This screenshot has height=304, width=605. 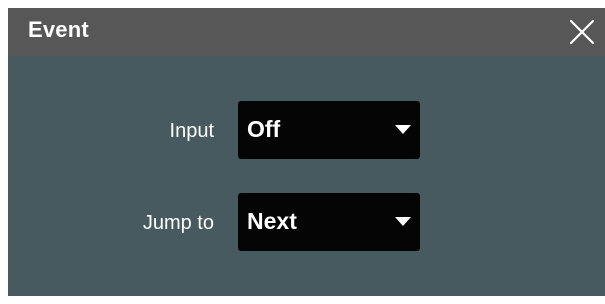 What do you see at coordinates (58, 29) in the screenshot?
I see `dialog-title: Event` at bounding box center [58, 29].